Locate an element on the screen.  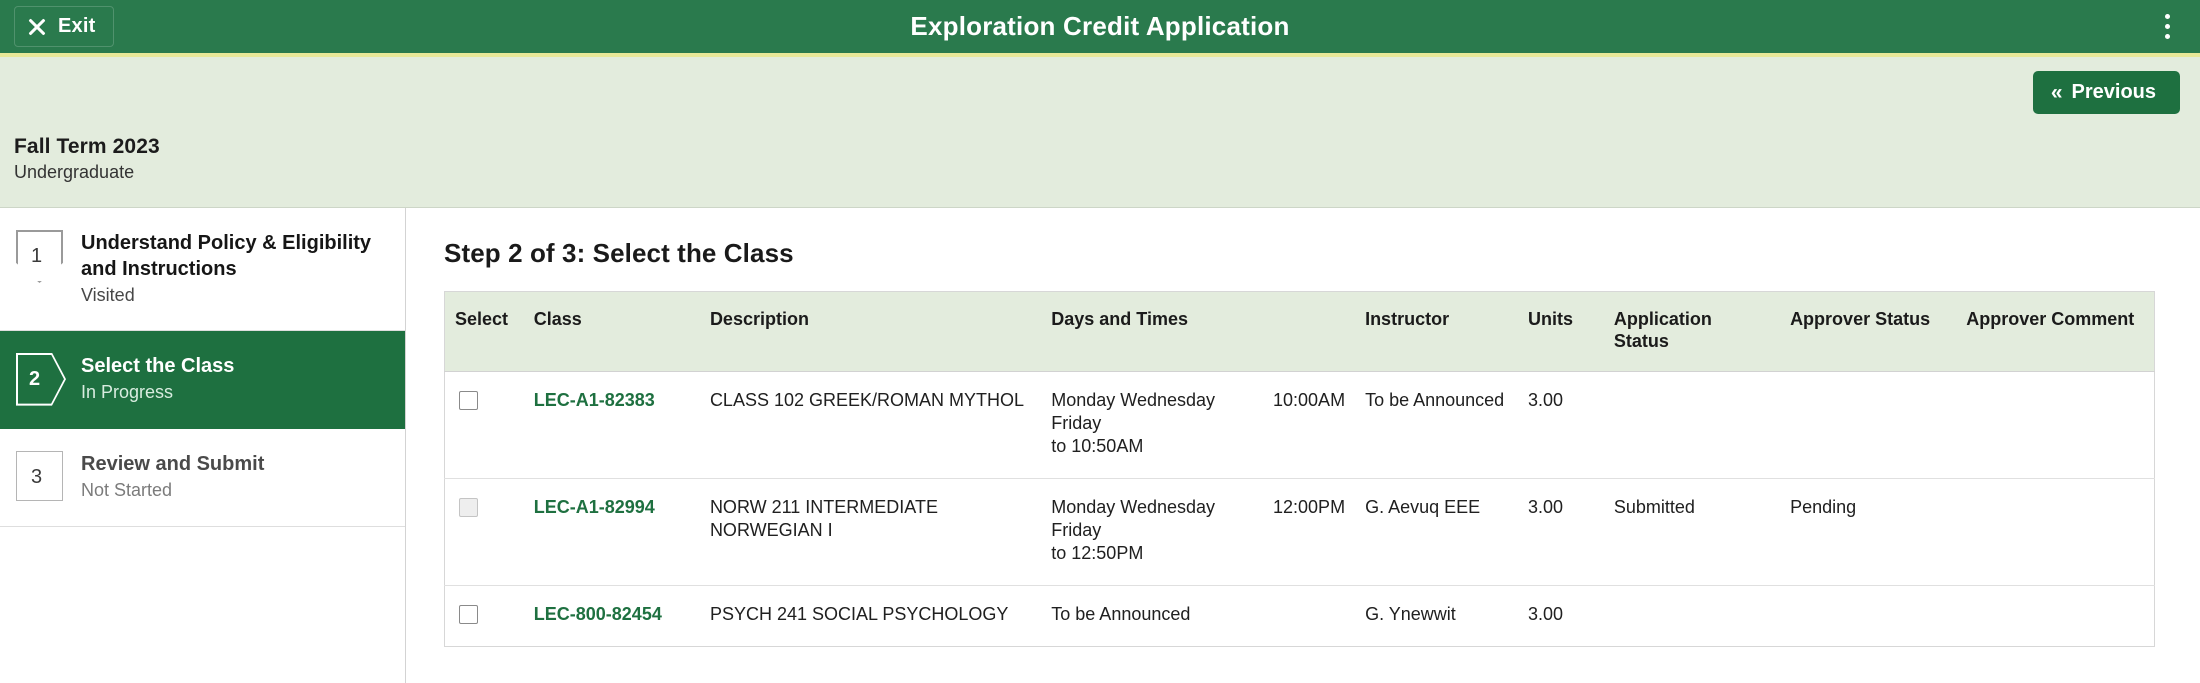
step-2-text: Select the Class In Progress is located at coordinates (157, 379).